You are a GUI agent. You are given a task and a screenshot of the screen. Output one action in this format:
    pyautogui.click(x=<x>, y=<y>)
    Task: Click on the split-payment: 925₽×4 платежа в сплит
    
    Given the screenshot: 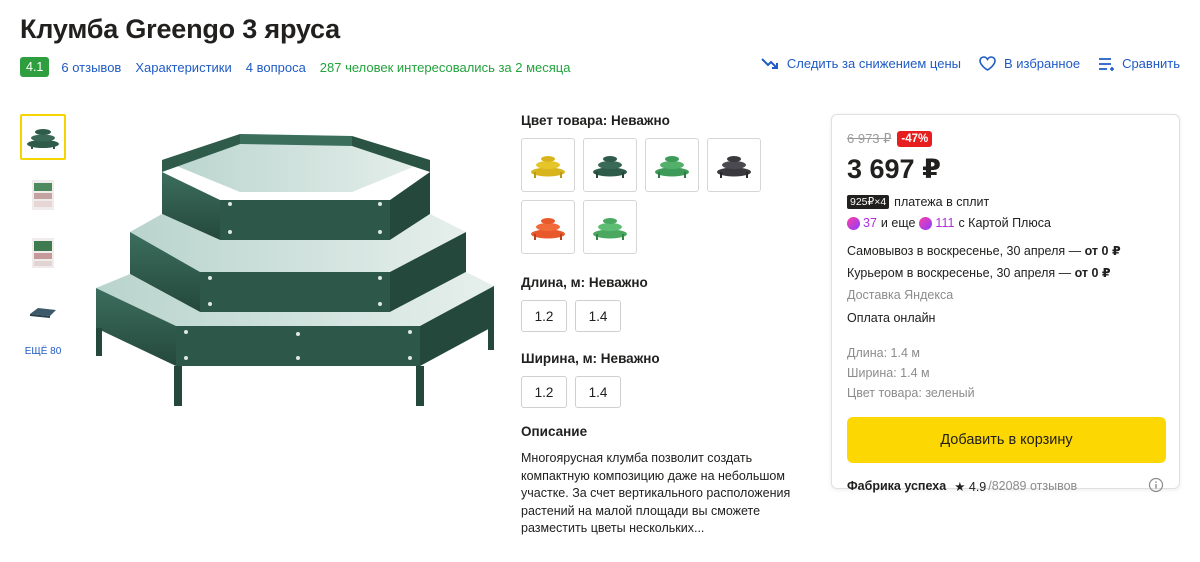 What is the action you would take?
    pyautogui.click(x=1005, y=202)
    